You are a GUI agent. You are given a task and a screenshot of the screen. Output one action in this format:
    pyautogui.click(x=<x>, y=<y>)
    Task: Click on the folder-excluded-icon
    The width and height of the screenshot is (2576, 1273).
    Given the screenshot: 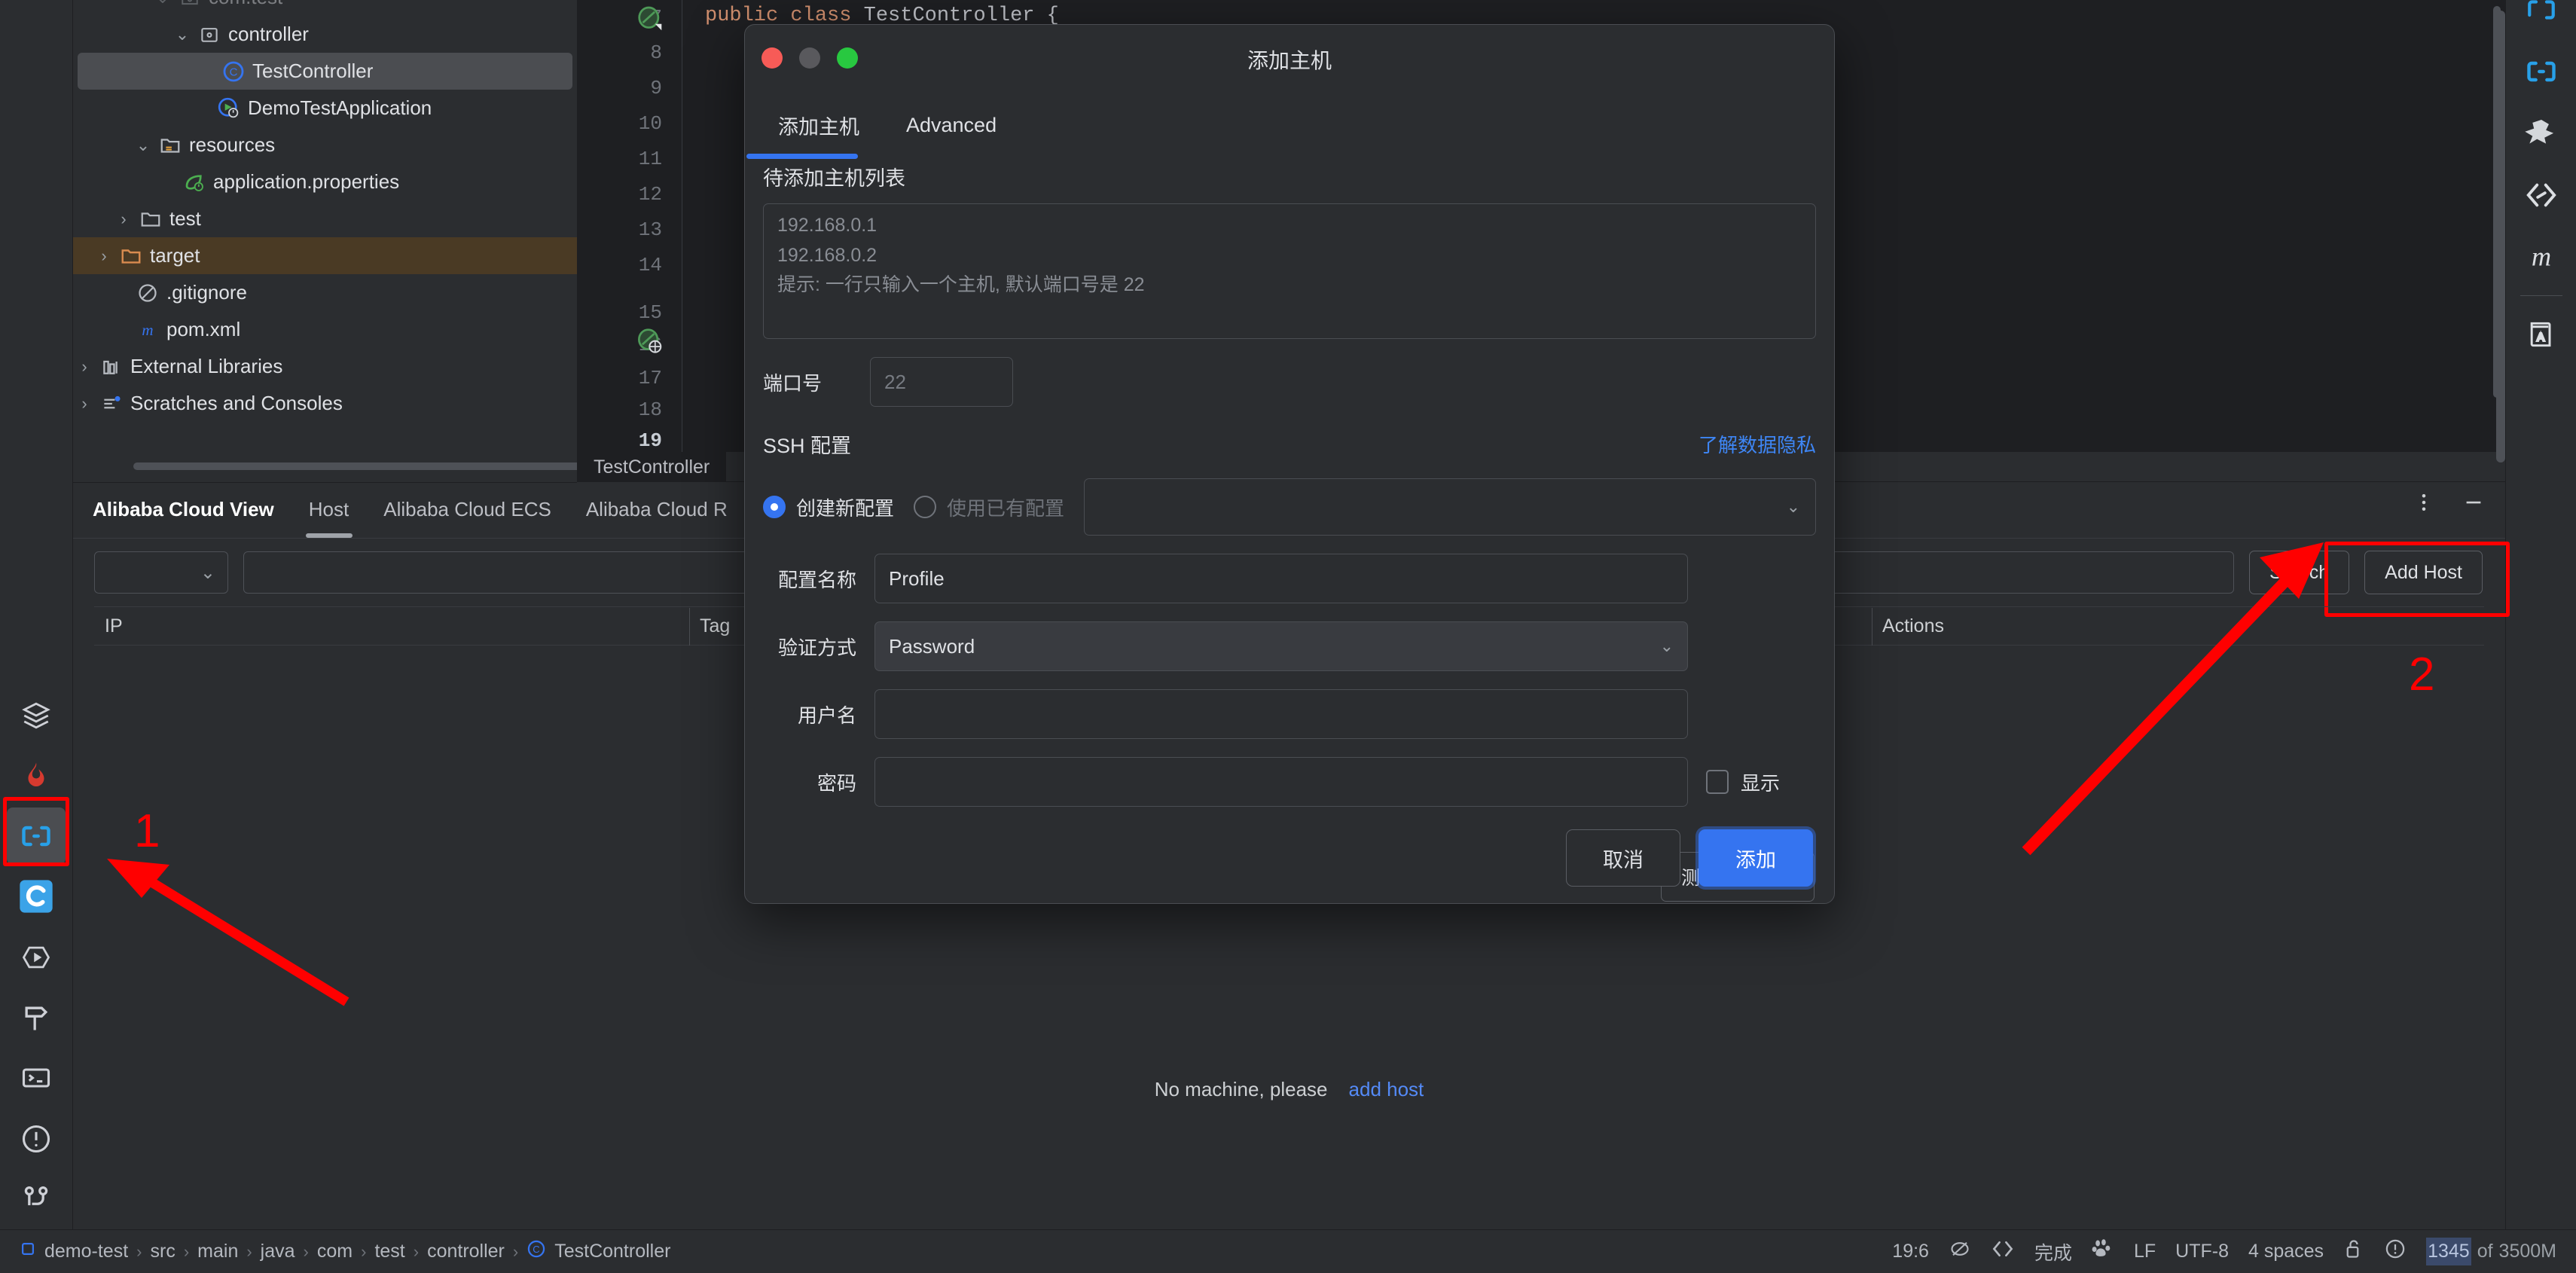 What is the action you would take?
    pyautogui.click(x=131, y=256)
    